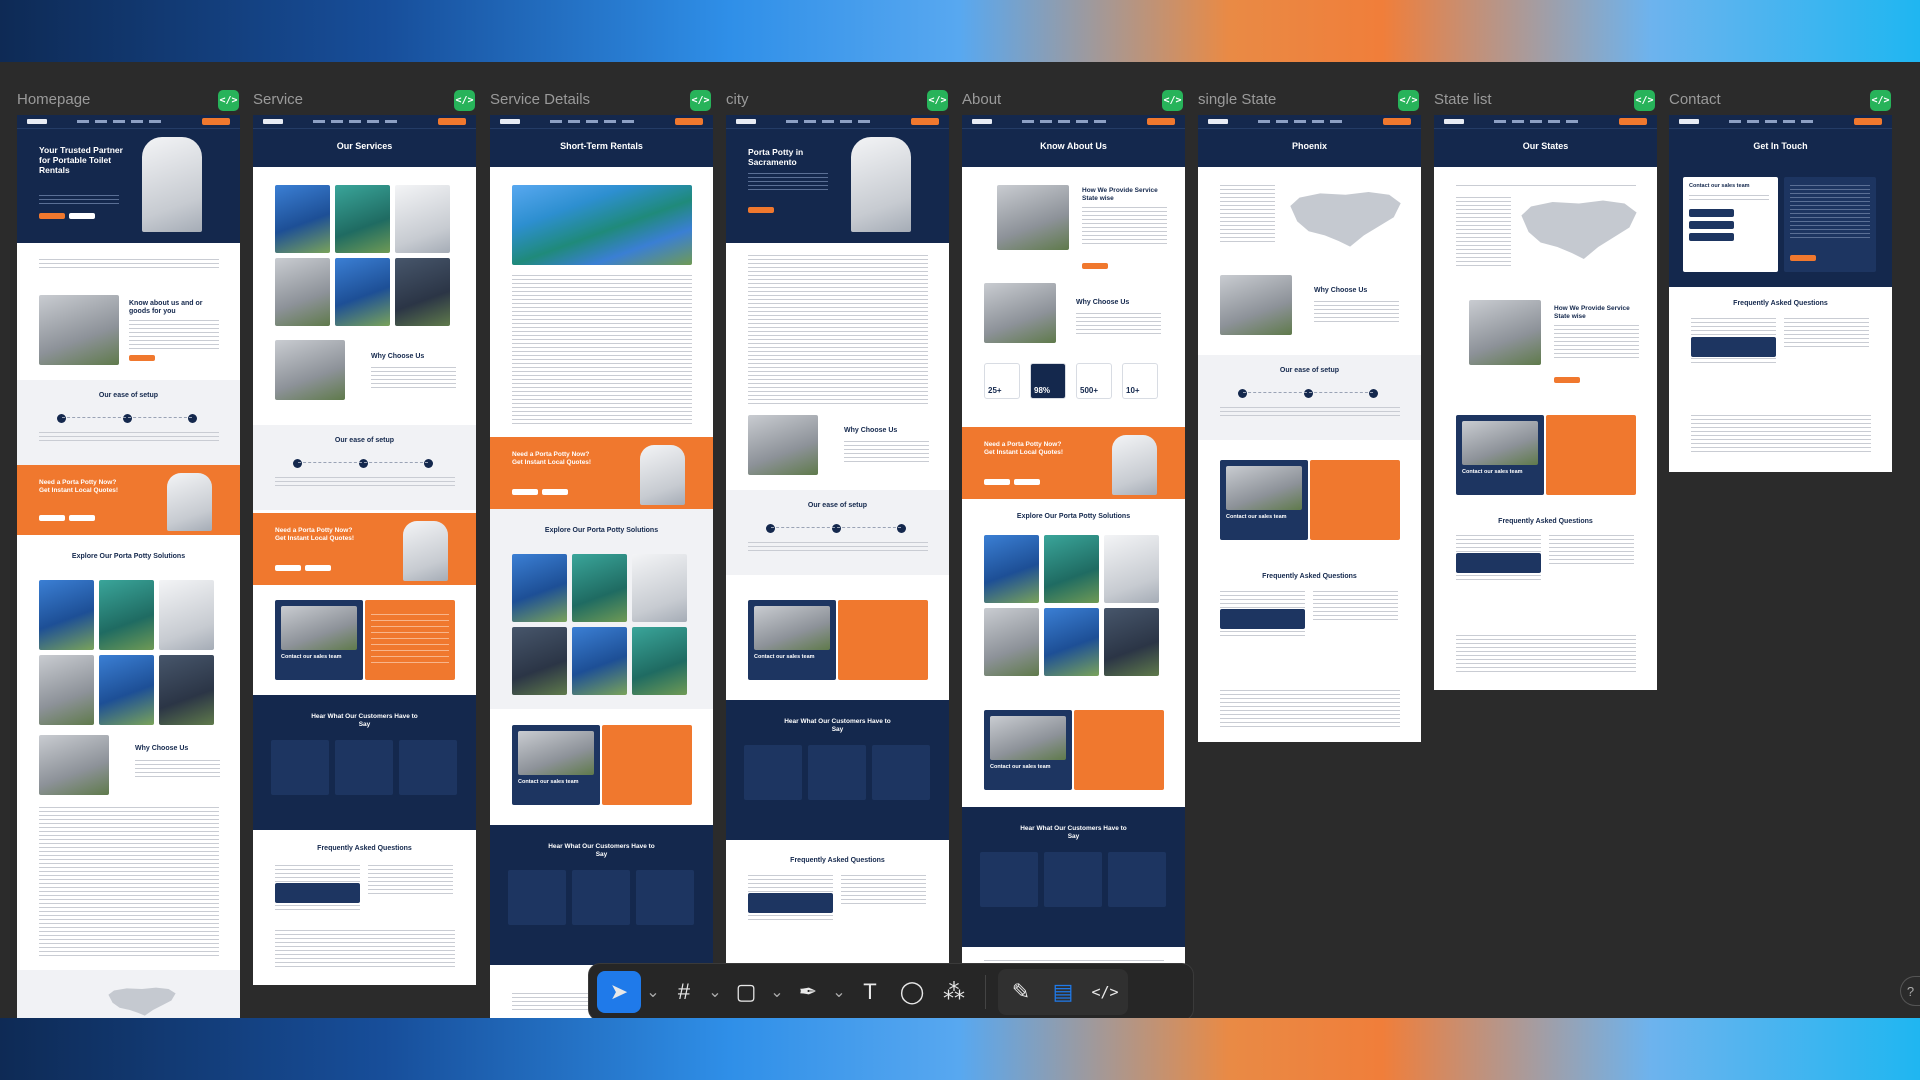  What do you see at coordinates (53, 99) in the screenshot?
I see `frame-label-homepage: Homepage` at bounding box center [53, 99].